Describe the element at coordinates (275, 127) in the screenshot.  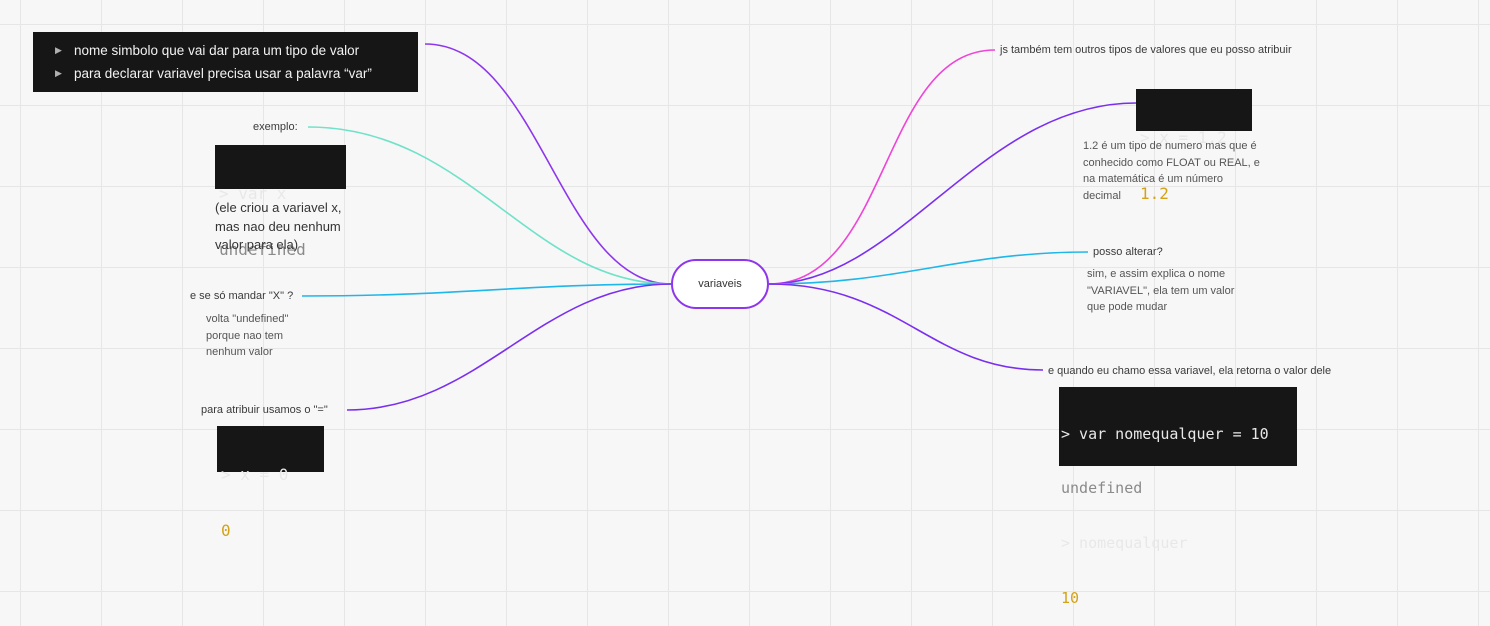
I see `example-label: exemplo:` at that location.